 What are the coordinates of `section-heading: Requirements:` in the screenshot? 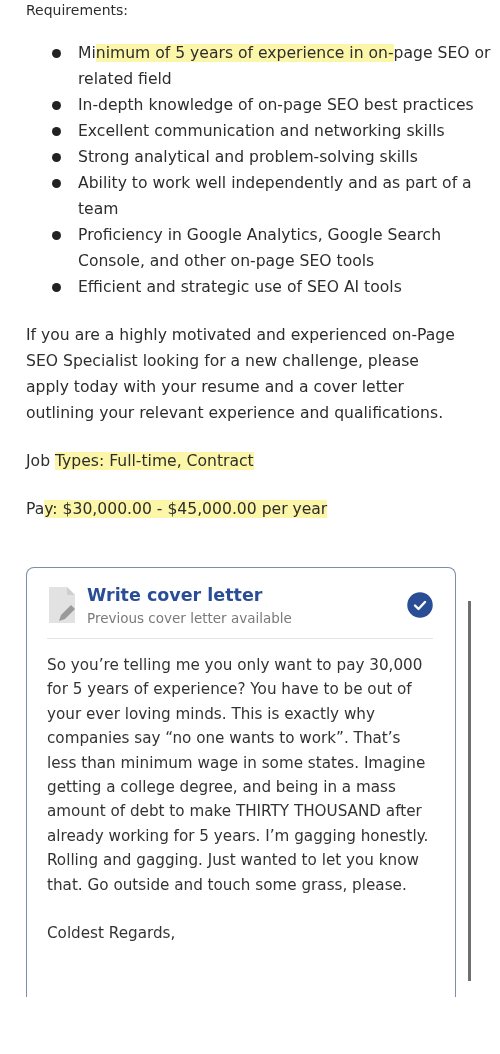 It's located at (78, 10).